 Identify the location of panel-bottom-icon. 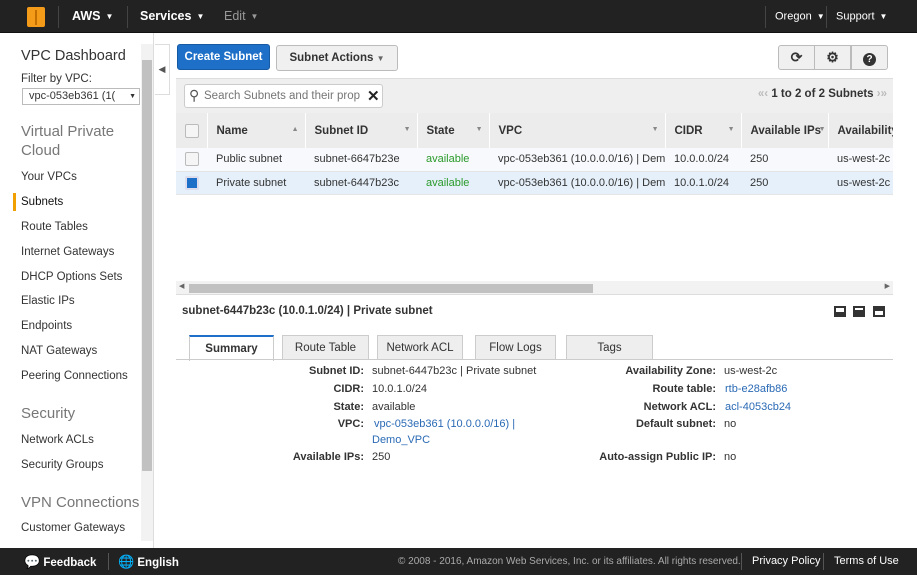
(840, 311).